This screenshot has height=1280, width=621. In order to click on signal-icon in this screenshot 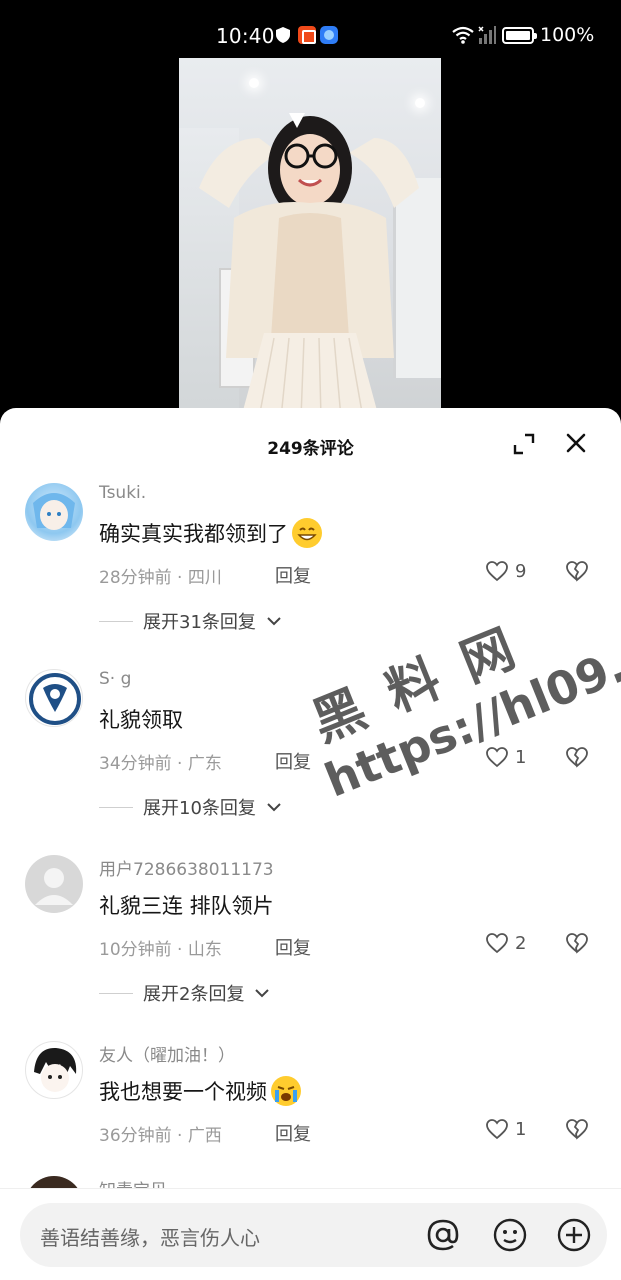, I will do `click(487, 35)`.